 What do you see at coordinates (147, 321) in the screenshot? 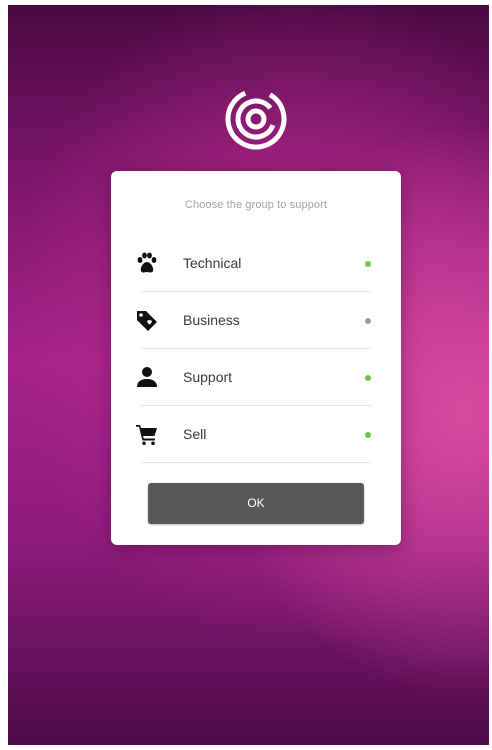
I see `tag-icon` at bounding box center [147, 321].